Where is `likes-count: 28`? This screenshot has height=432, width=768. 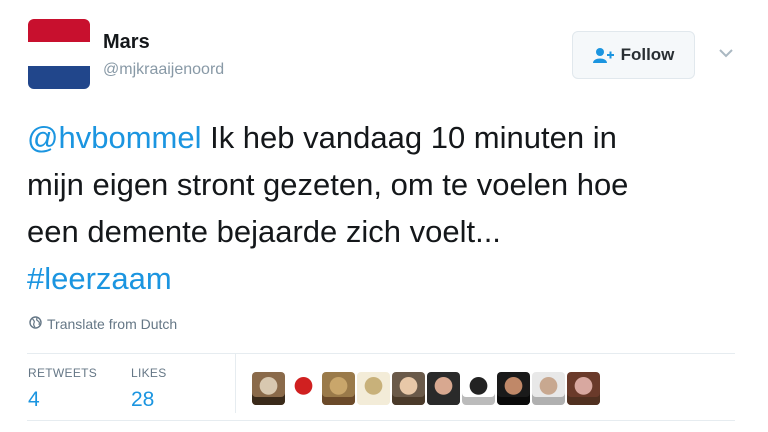 likes-count: 28 is located at coordinates (143, 399).